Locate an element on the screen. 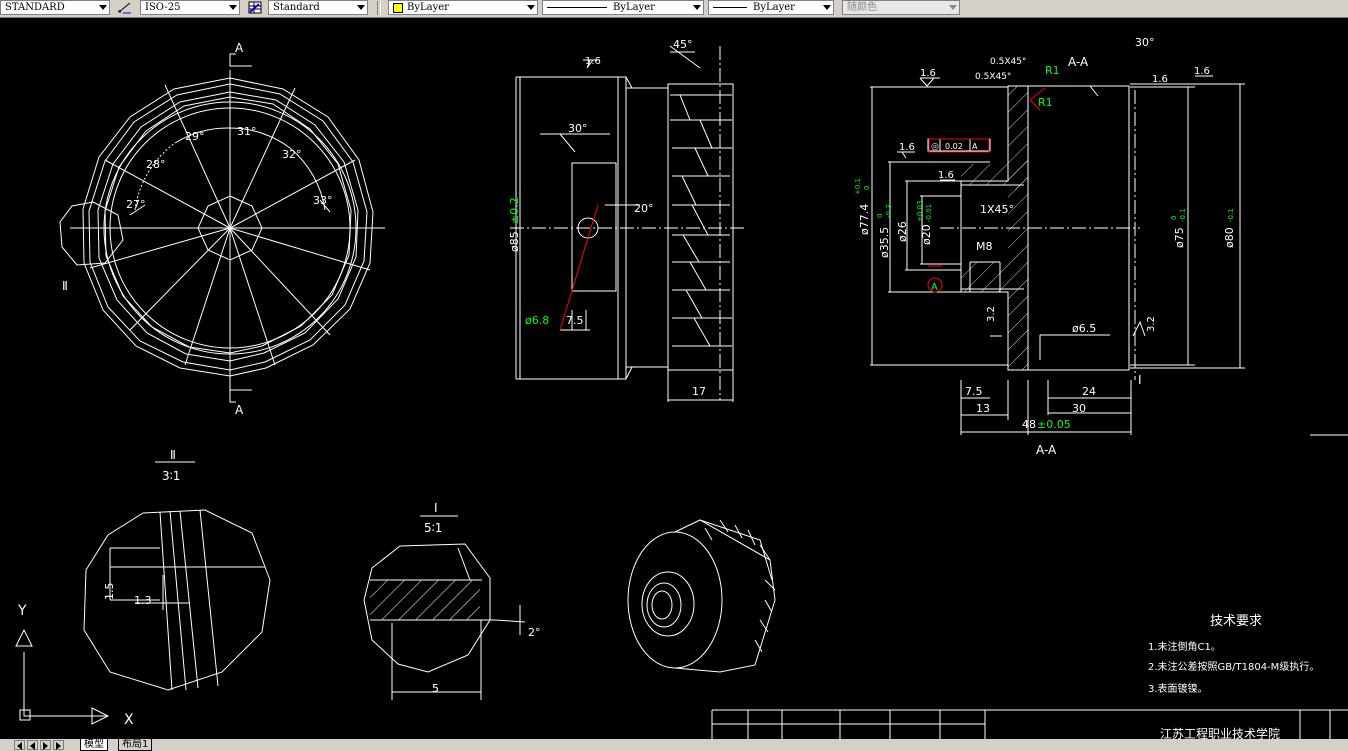  ucs-x-label: X is located at coordinates (129, 720).